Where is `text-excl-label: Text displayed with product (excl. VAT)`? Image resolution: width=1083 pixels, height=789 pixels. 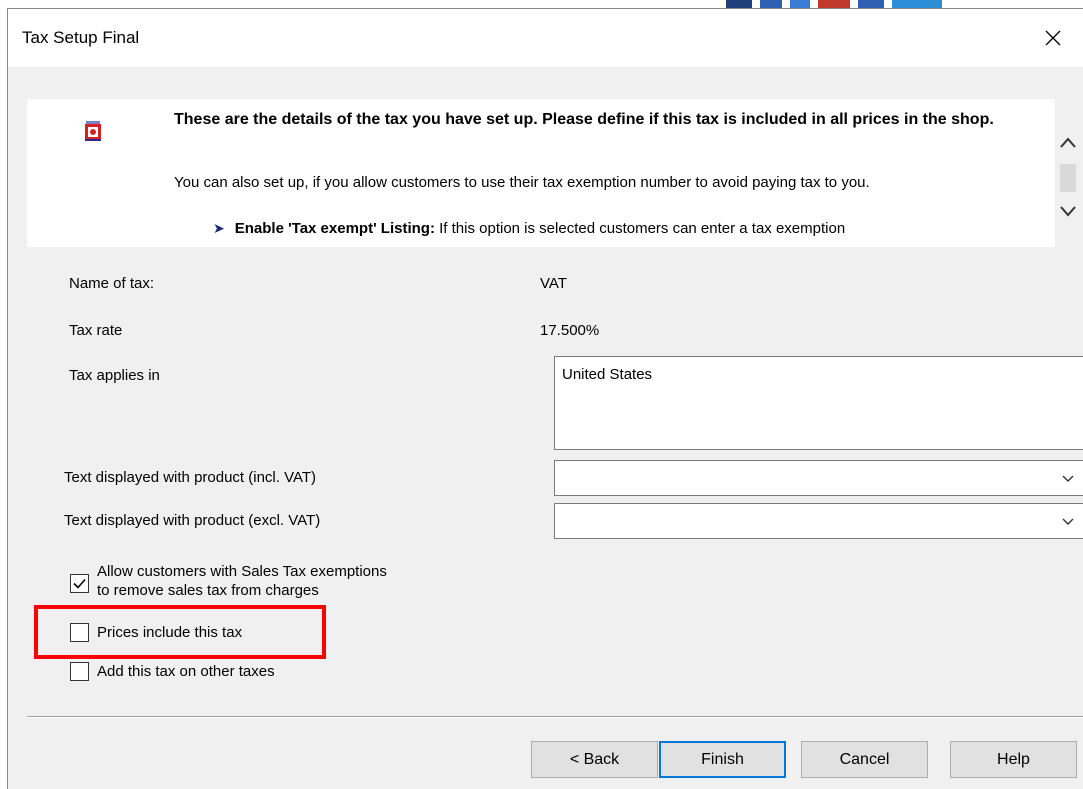
text-excl-label: Text displayed with product (excl. VAT) is located at coordinates (192, 520).